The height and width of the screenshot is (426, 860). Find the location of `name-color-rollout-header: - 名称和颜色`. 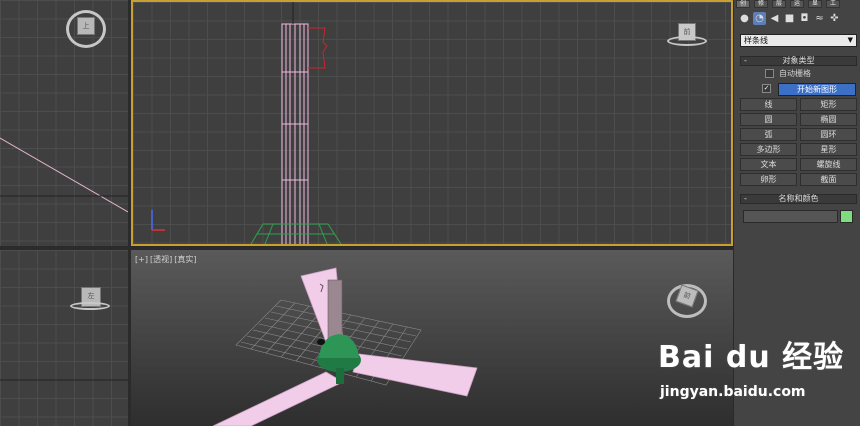

name-color-rollout-header: - 名称和颜色 is located at coordinates (798, 199).